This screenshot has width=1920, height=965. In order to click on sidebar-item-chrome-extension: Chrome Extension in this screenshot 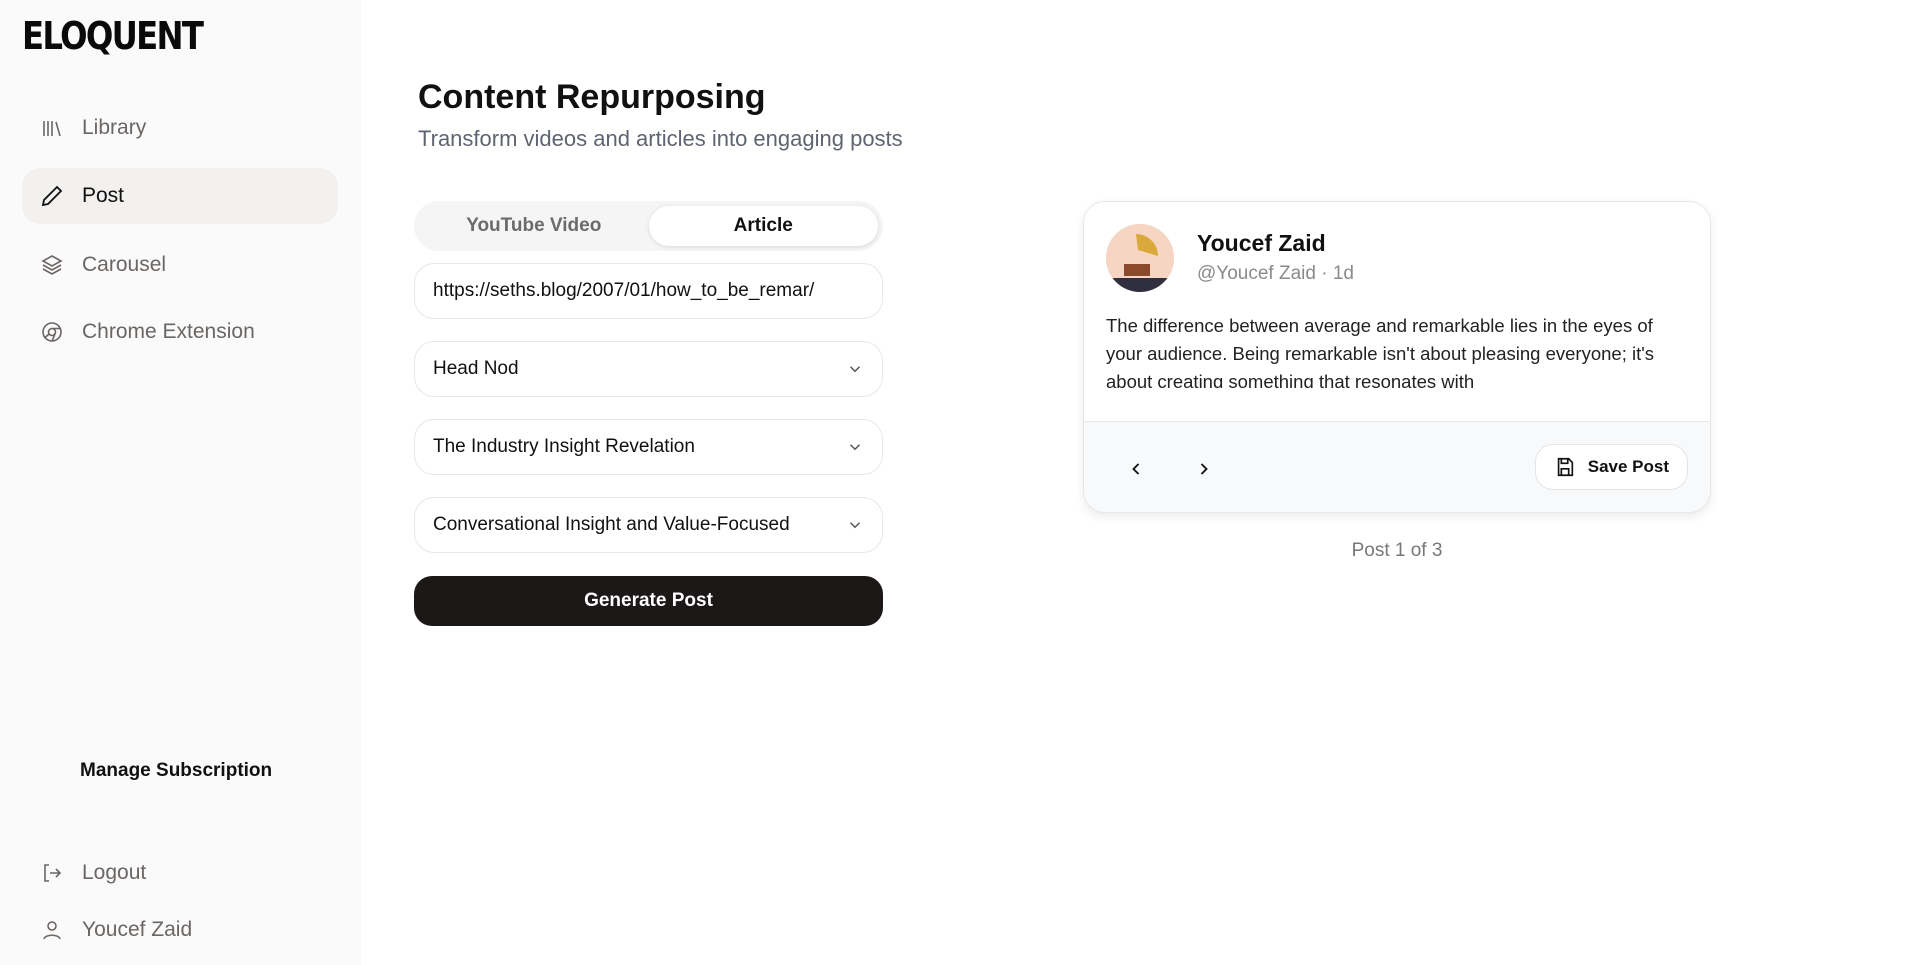, I will do `click(180, 332)`.